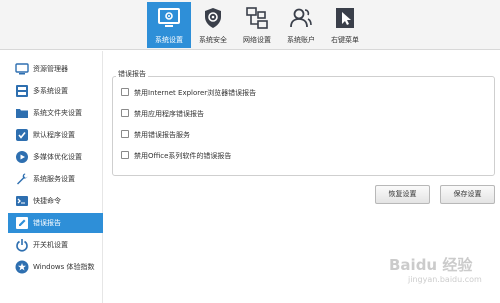  I want to click on group-title: 错误报告, so click(132, 74).